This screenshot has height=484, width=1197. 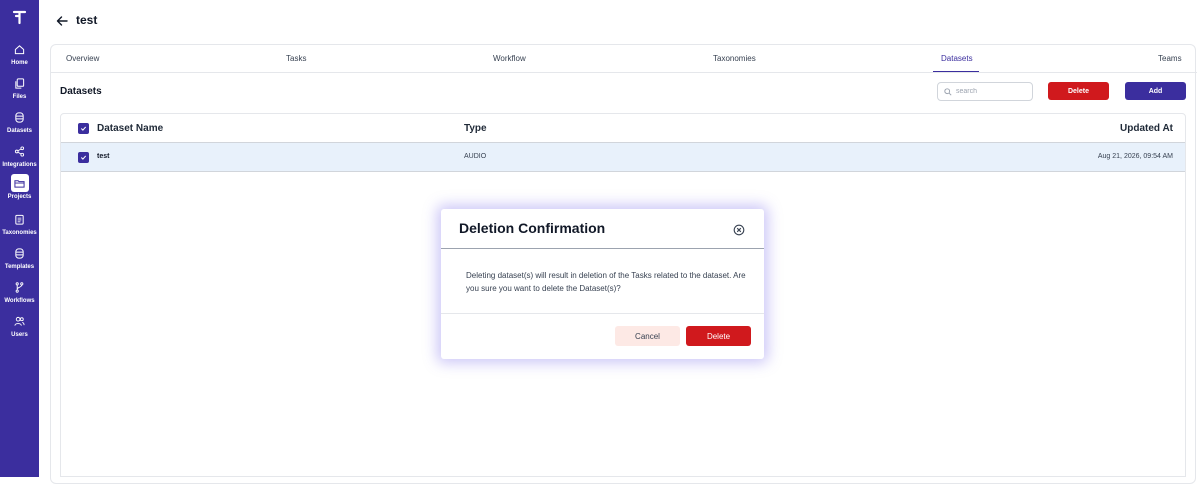 I want to click on table-row: test AUDIO Aug 21, 2026, 09:54 AM, so click(x=623, y=157).